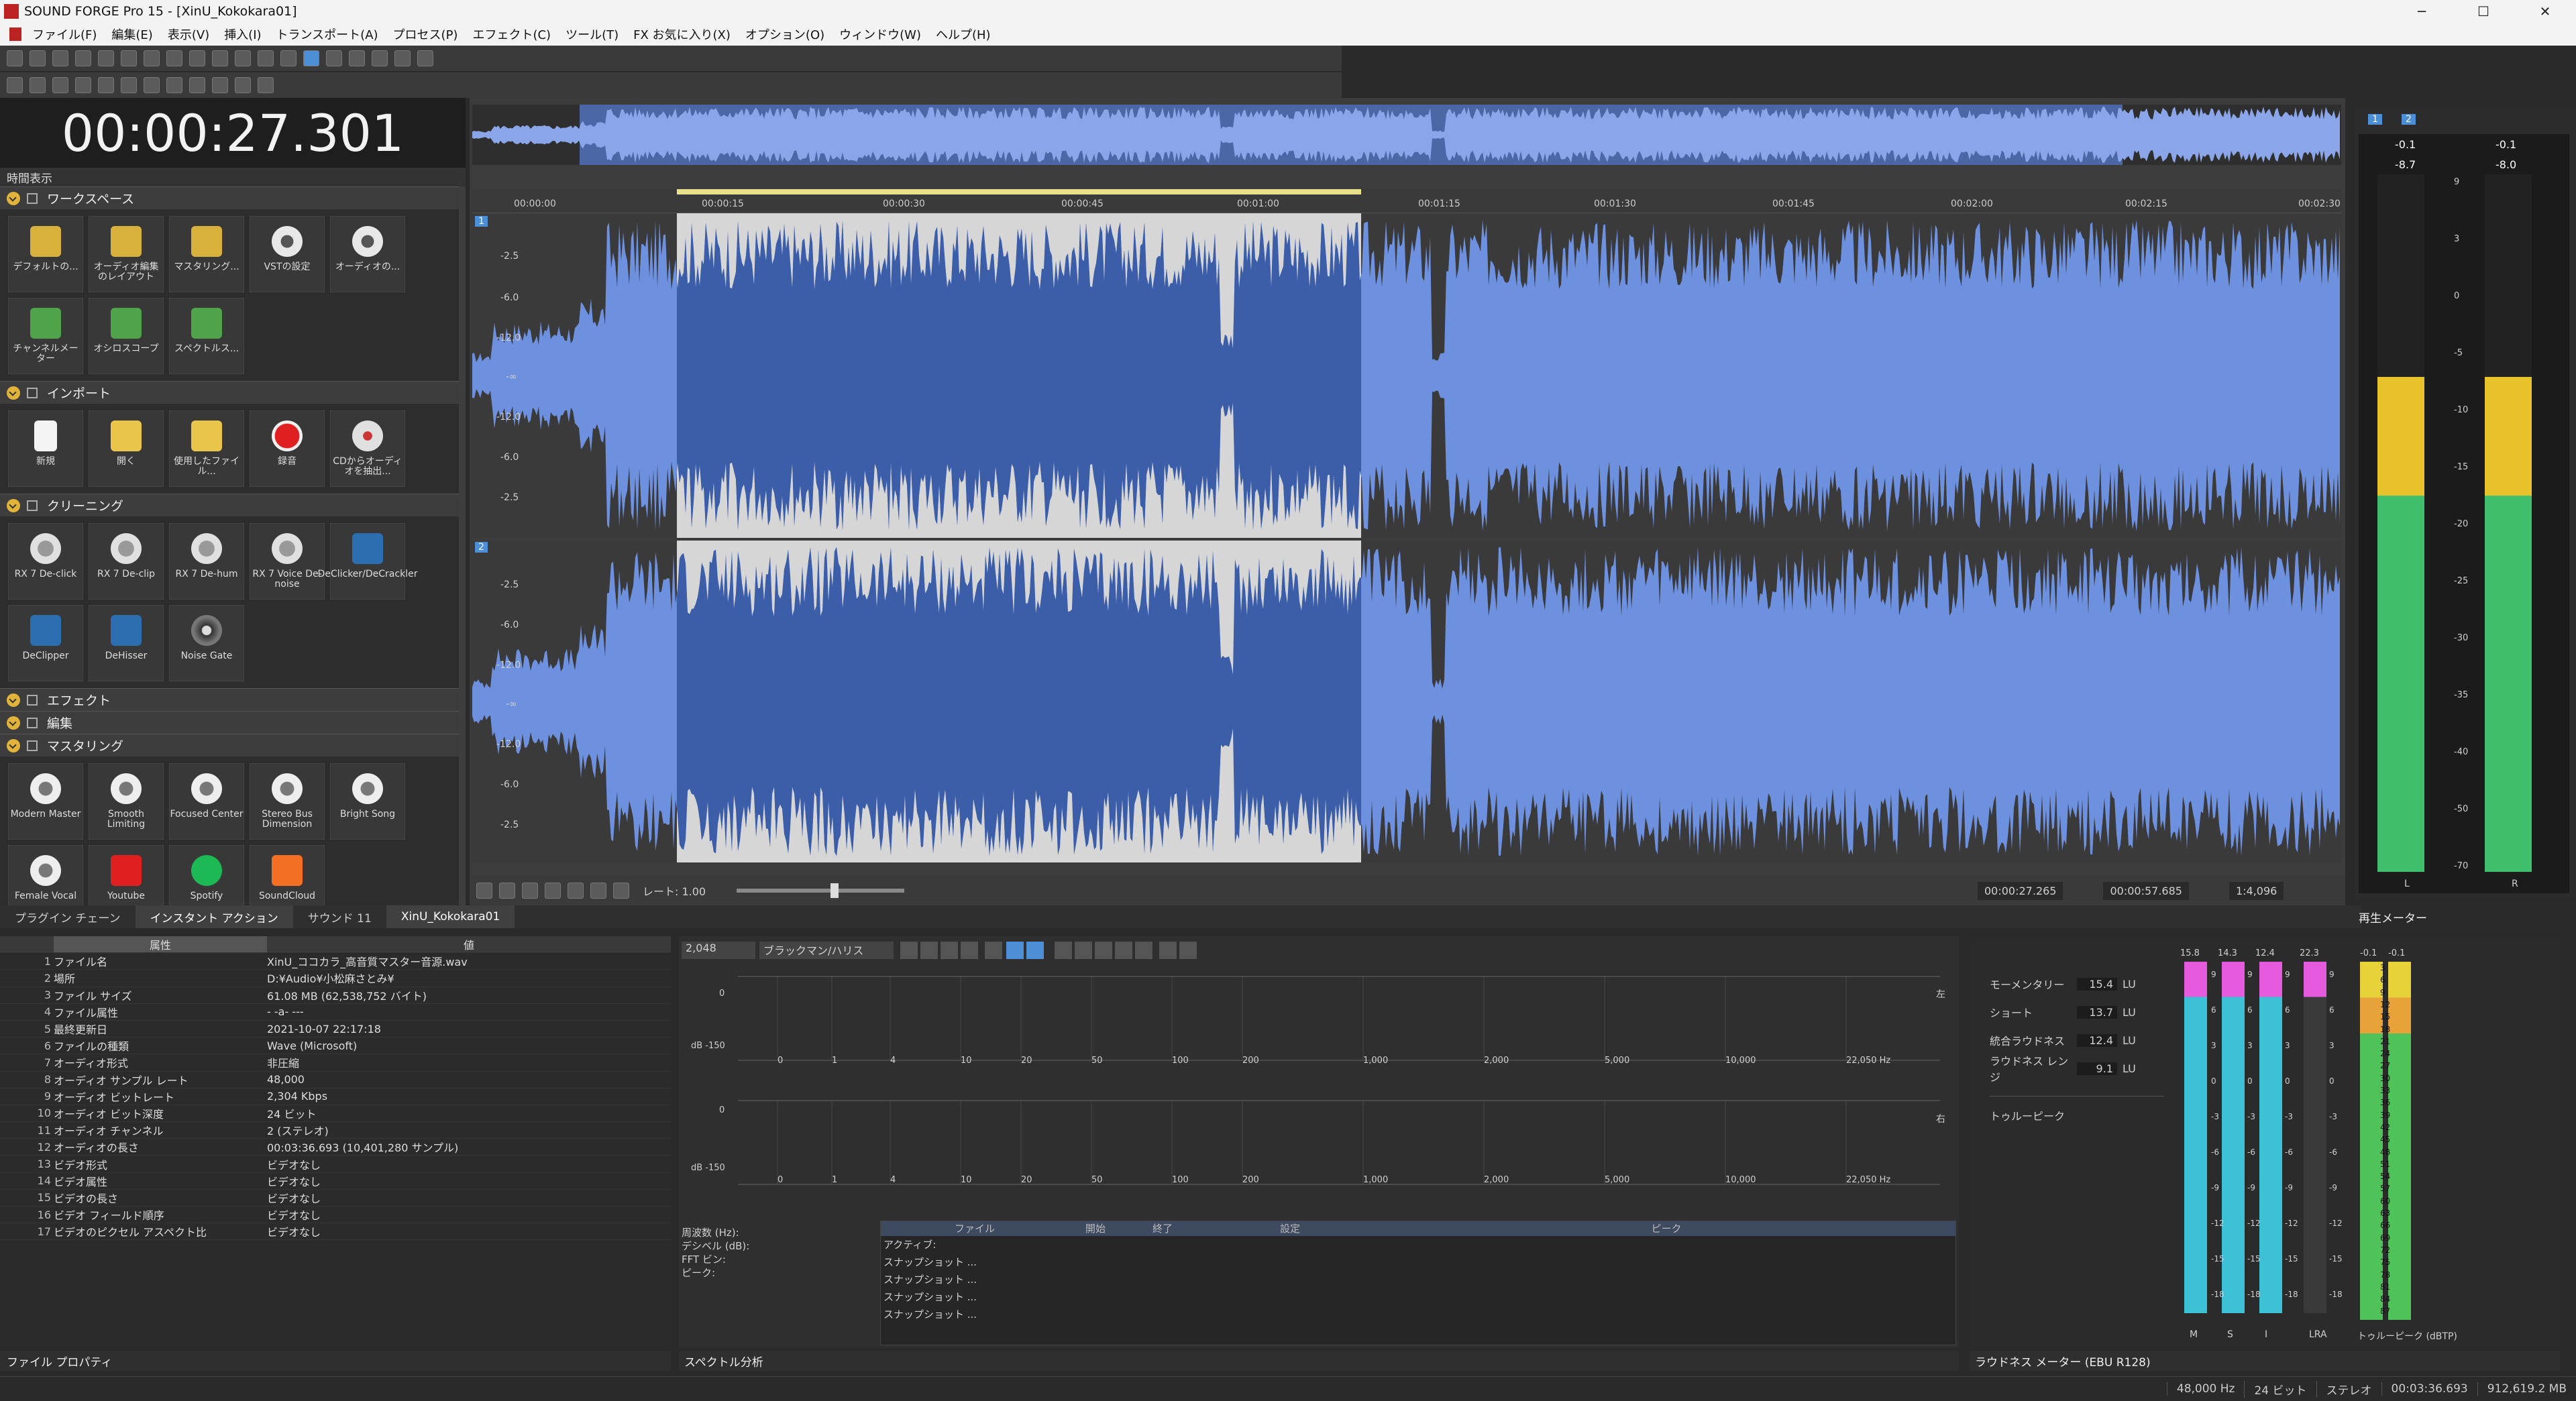 The image size is (2576, 1401). I want to click on settings-icon, so click(909, 950).